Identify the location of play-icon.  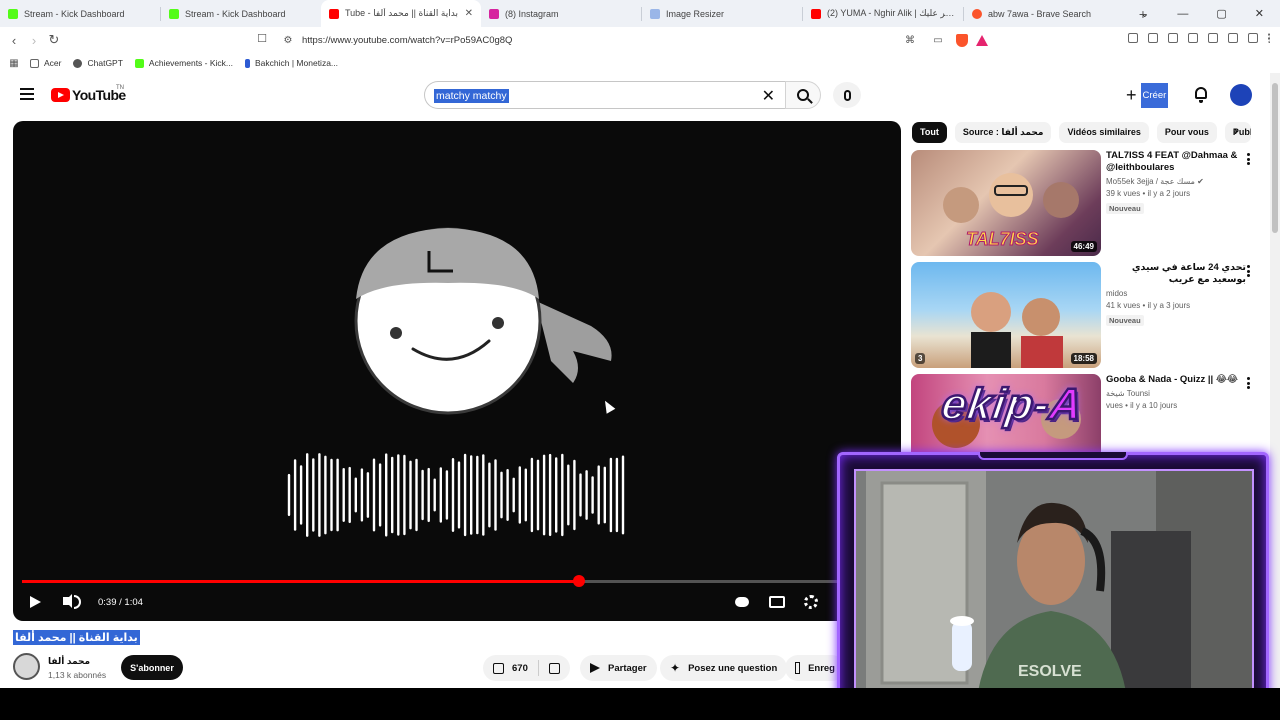
(35, 602).